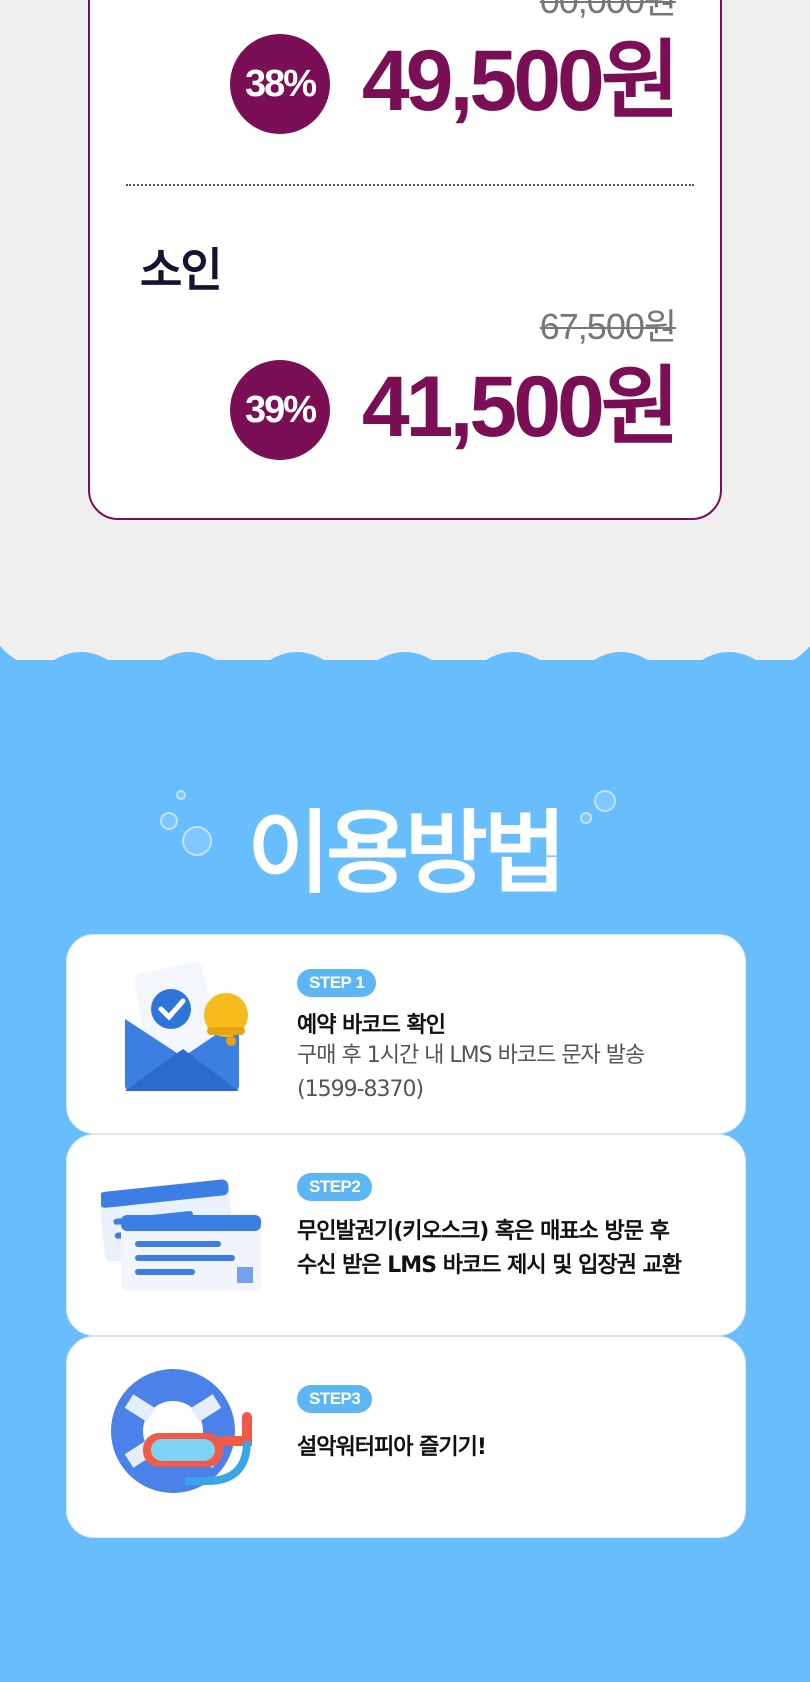  What do you see at coordinates (483, 1231) in the screenshot?
I see `step-text-2-line1: 무인발권기(키오스크) 혹은 매표소 방문 후` at bounding box center [483, 1231].